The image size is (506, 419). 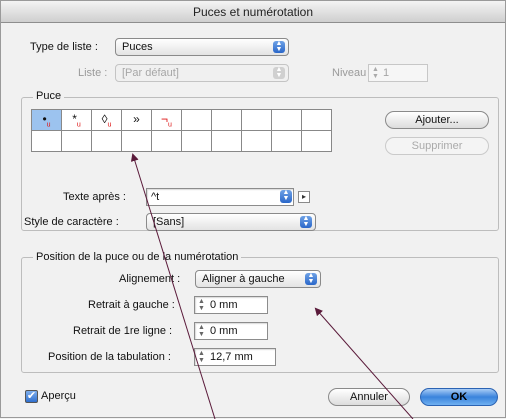 I want to click on tab-position-field: 12,7 mm, so click(x=235, y=357).